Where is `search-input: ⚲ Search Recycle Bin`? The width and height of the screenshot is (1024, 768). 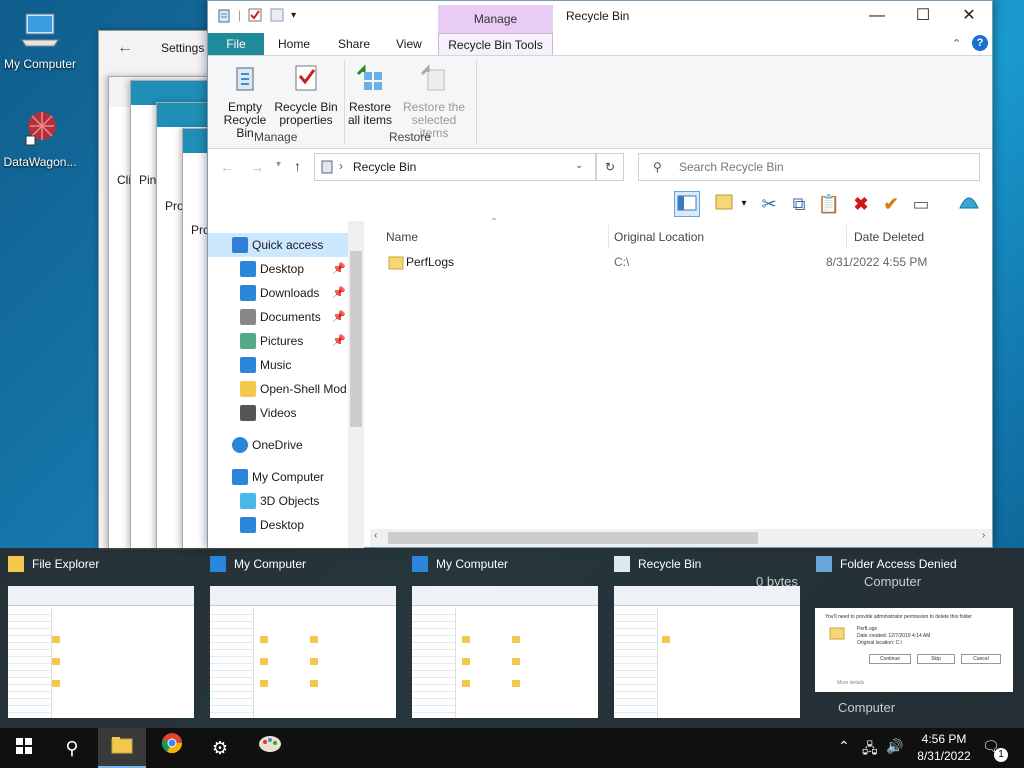
search-input: ⚲ Search Recycle Bin is located at coordinates (809, 167).